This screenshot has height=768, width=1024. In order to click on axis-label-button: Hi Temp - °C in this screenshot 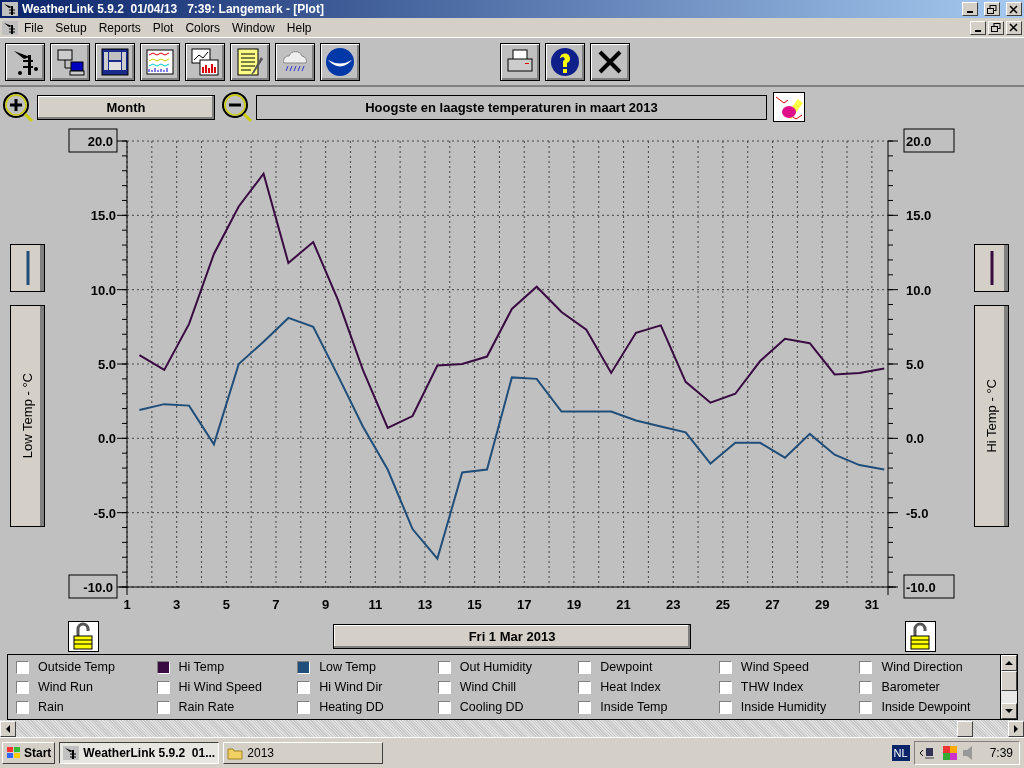, I will do `click(991, 416)`.